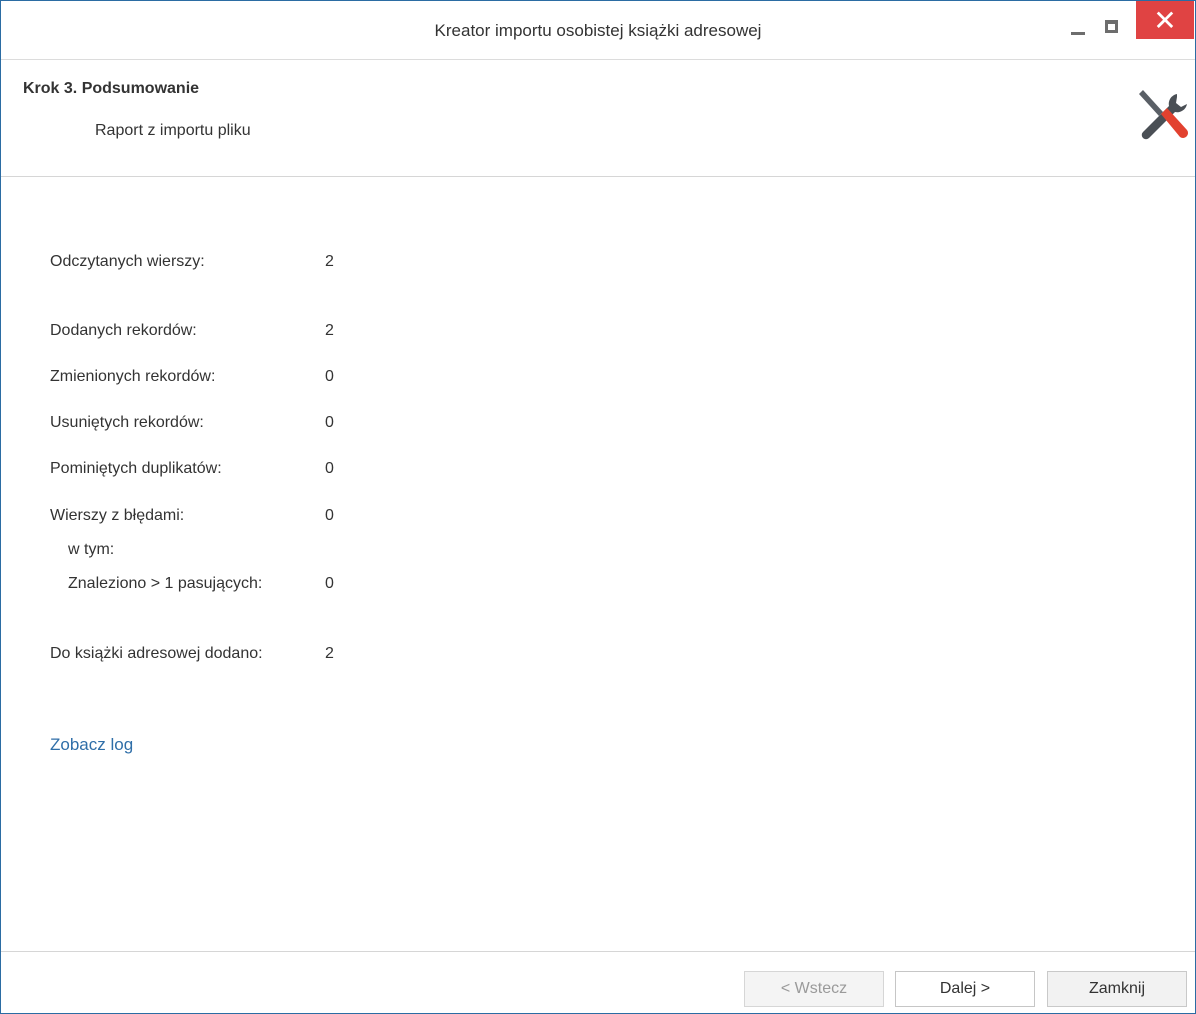  Describe the element at coordinates (156, 653) in the screenshot. I see `summary-label: Do książki adresowej dodano:` at that location.